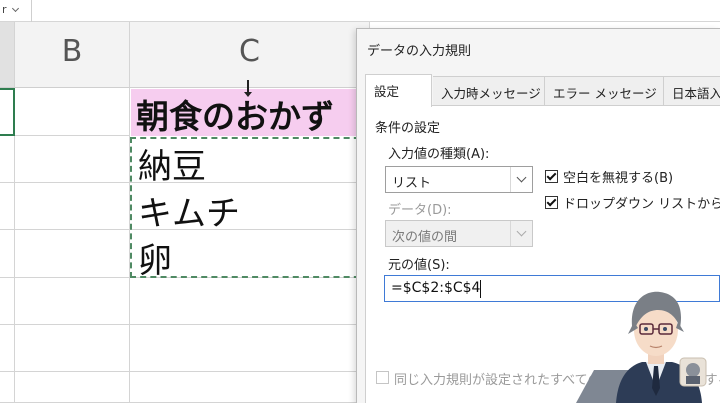 Image resolution: width=720 pixels, height=403 pixels. What do you see at coordinates (7, 55) in the screenshot?
I see `column-header-a` at bounding box center [7, 55].